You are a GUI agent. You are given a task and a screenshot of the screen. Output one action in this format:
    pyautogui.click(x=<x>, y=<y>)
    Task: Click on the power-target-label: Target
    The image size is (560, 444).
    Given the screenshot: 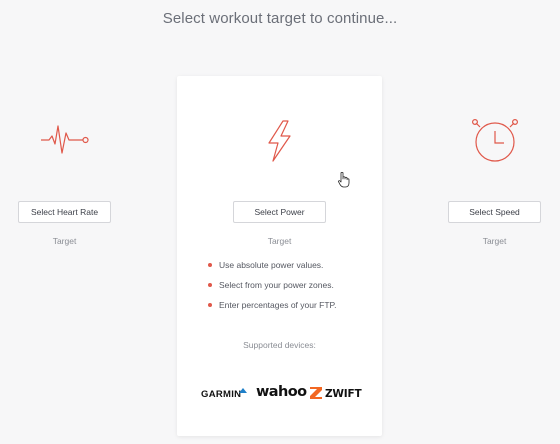 What is the action you would take?
    pyautogui.click(x=279, y=241)
    